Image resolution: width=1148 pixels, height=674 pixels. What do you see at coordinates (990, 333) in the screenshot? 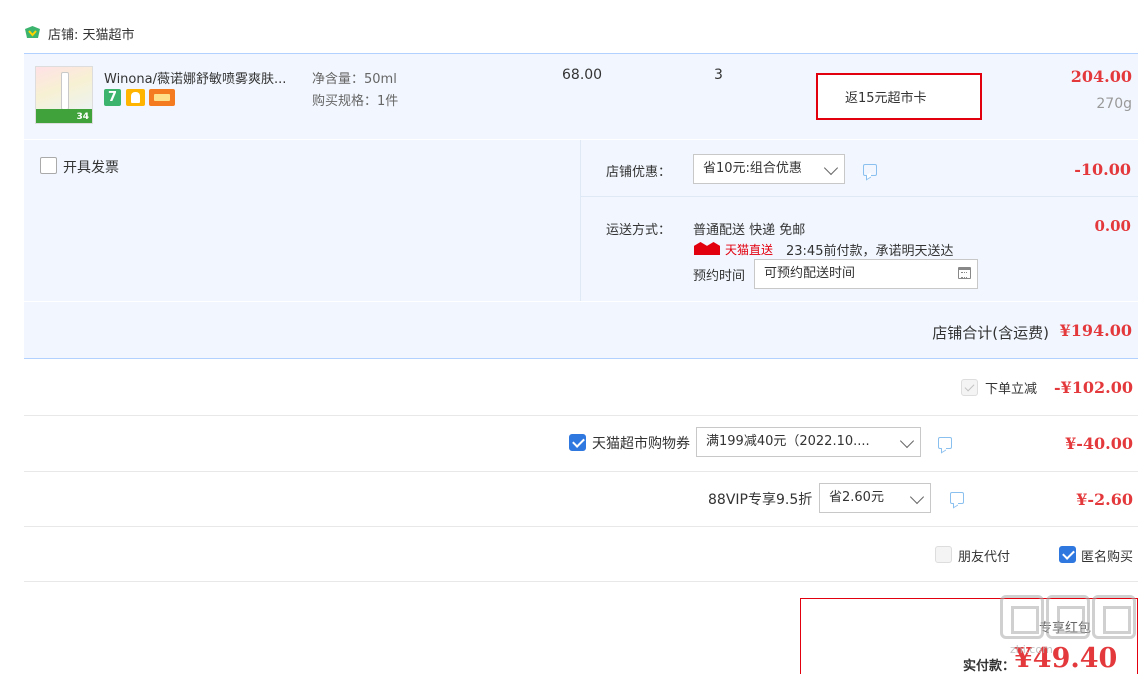
I see `shop-total-label: 店铺合计(含运费)` at bounding box center [990, 333].